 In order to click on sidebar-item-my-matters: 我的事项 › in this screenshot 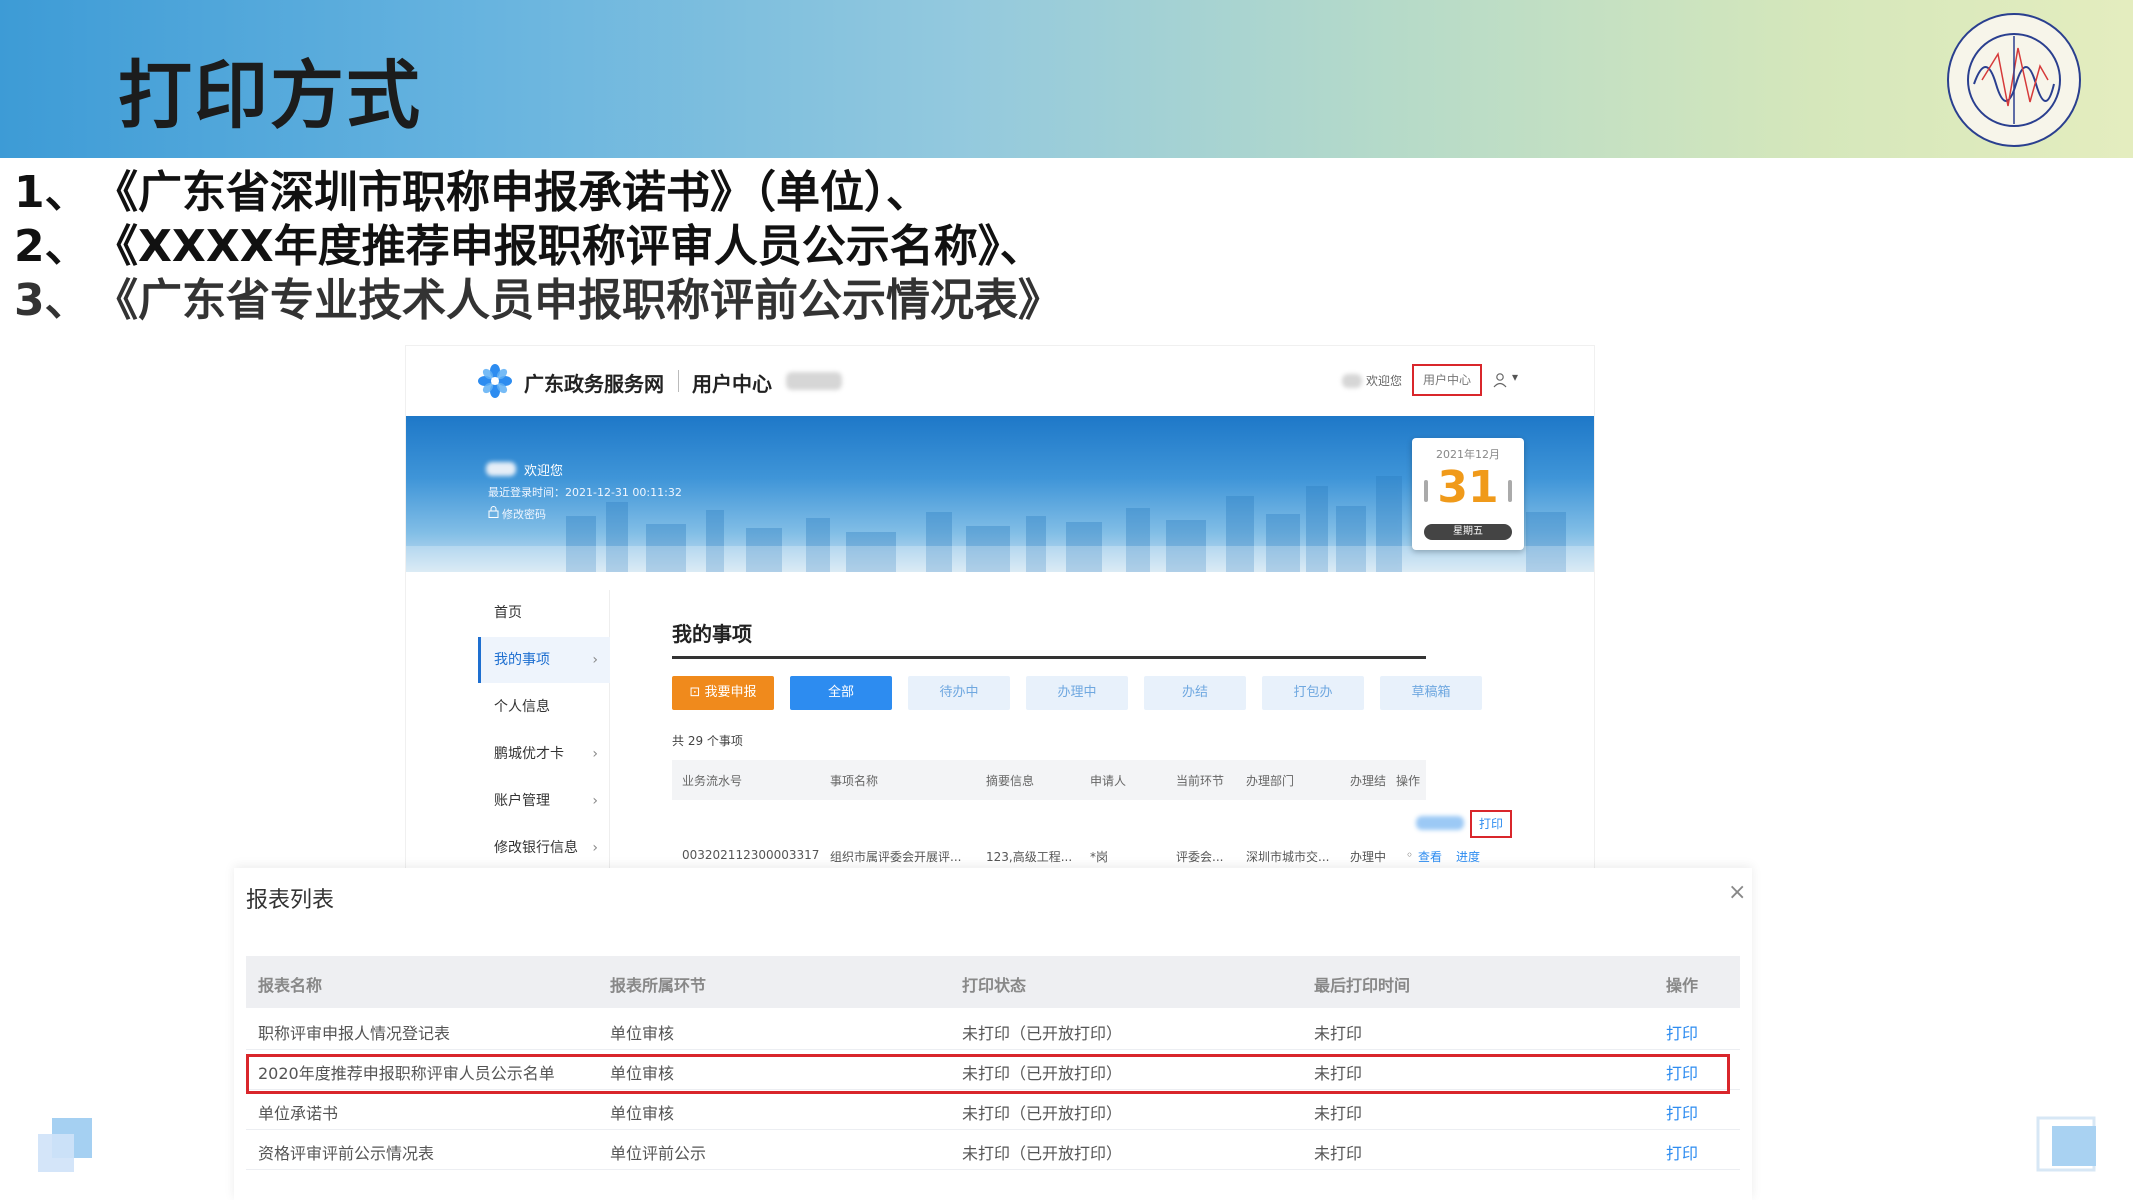, I will do `click(544, 660)`.